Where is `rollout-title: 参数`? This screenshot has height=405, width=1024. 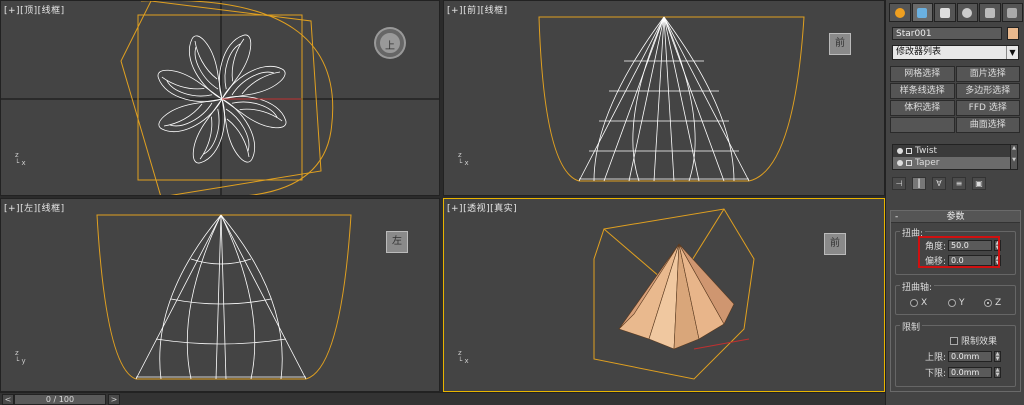
rollout-title: 参数 is located at coordinates (955, 217).